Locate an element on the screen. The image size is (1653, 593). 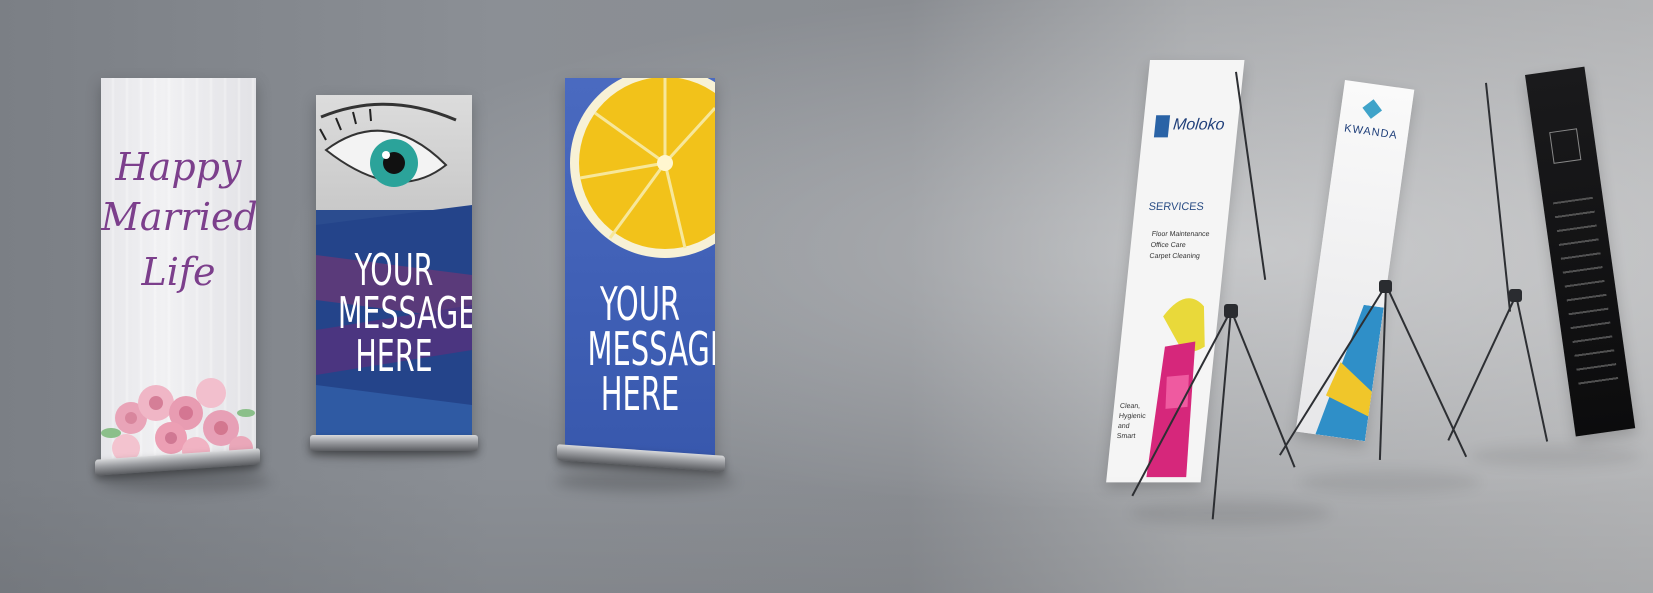
script-line-life: Life is located at coordinates (178, 272).